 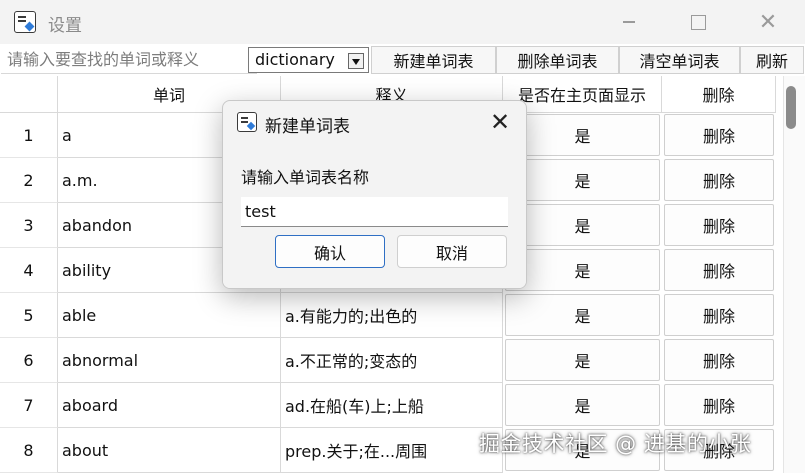 I want to click on meaning-cell: a.不正常的;变态的, so click(x=392, y=360).